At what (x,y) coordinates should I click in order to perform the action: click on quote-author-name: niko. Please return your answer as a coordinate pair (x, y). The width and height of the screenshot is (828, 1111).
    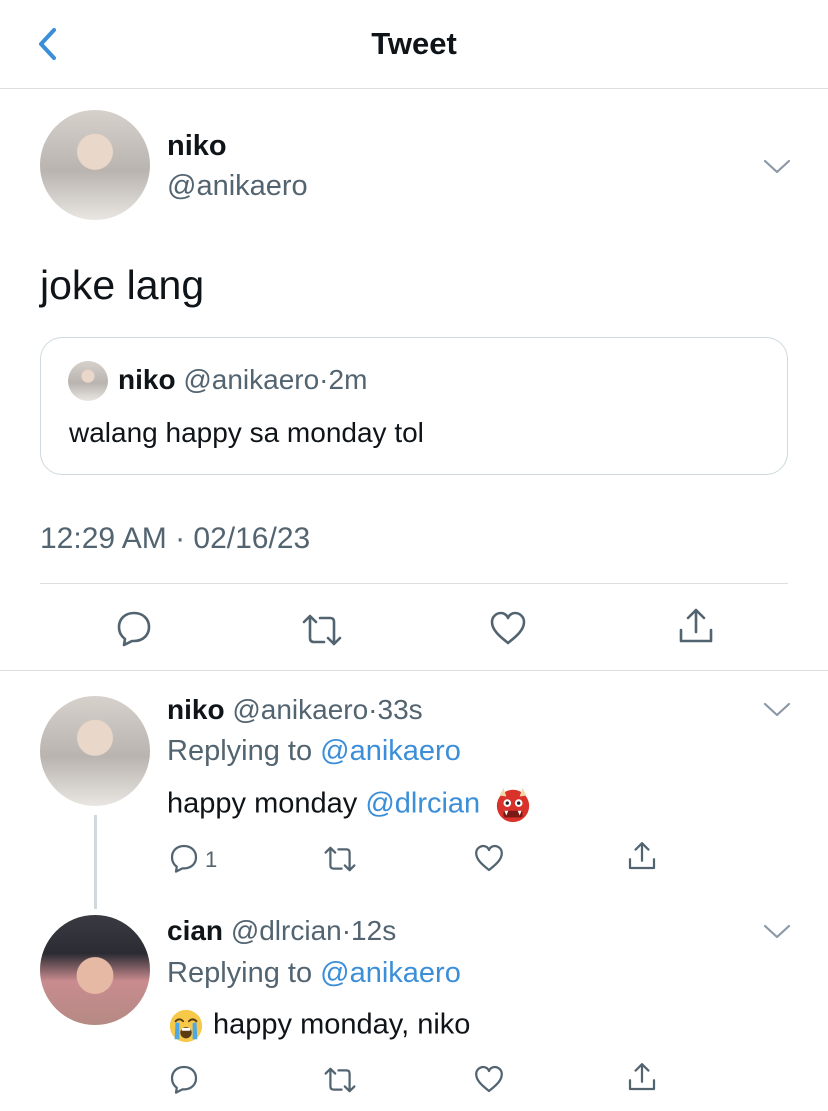
    Looking at the image, I should click on (147, 379).